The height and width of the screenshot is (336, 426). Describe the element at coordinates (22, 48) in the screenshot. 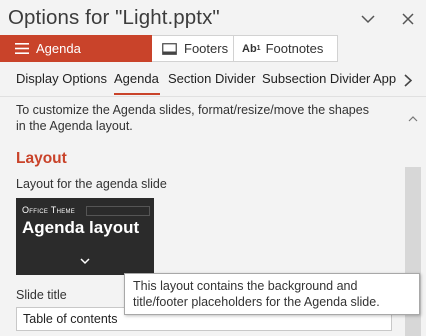

I see `hamburger-icon` at that location.